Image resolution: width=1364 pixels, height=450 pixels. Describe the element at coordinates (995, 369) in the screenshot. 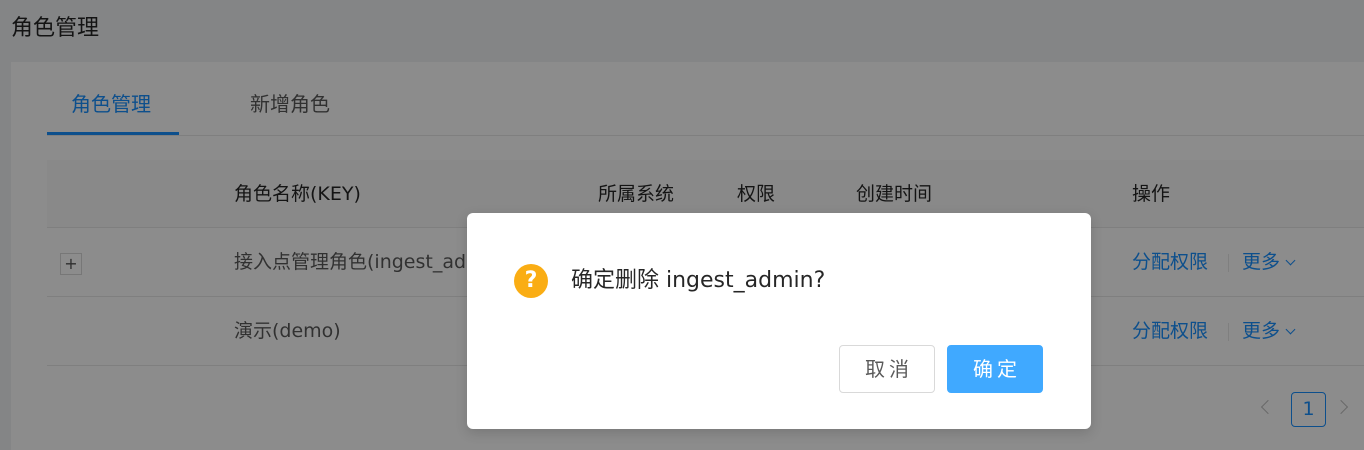

I see `confirm-button: 确定` at that location.